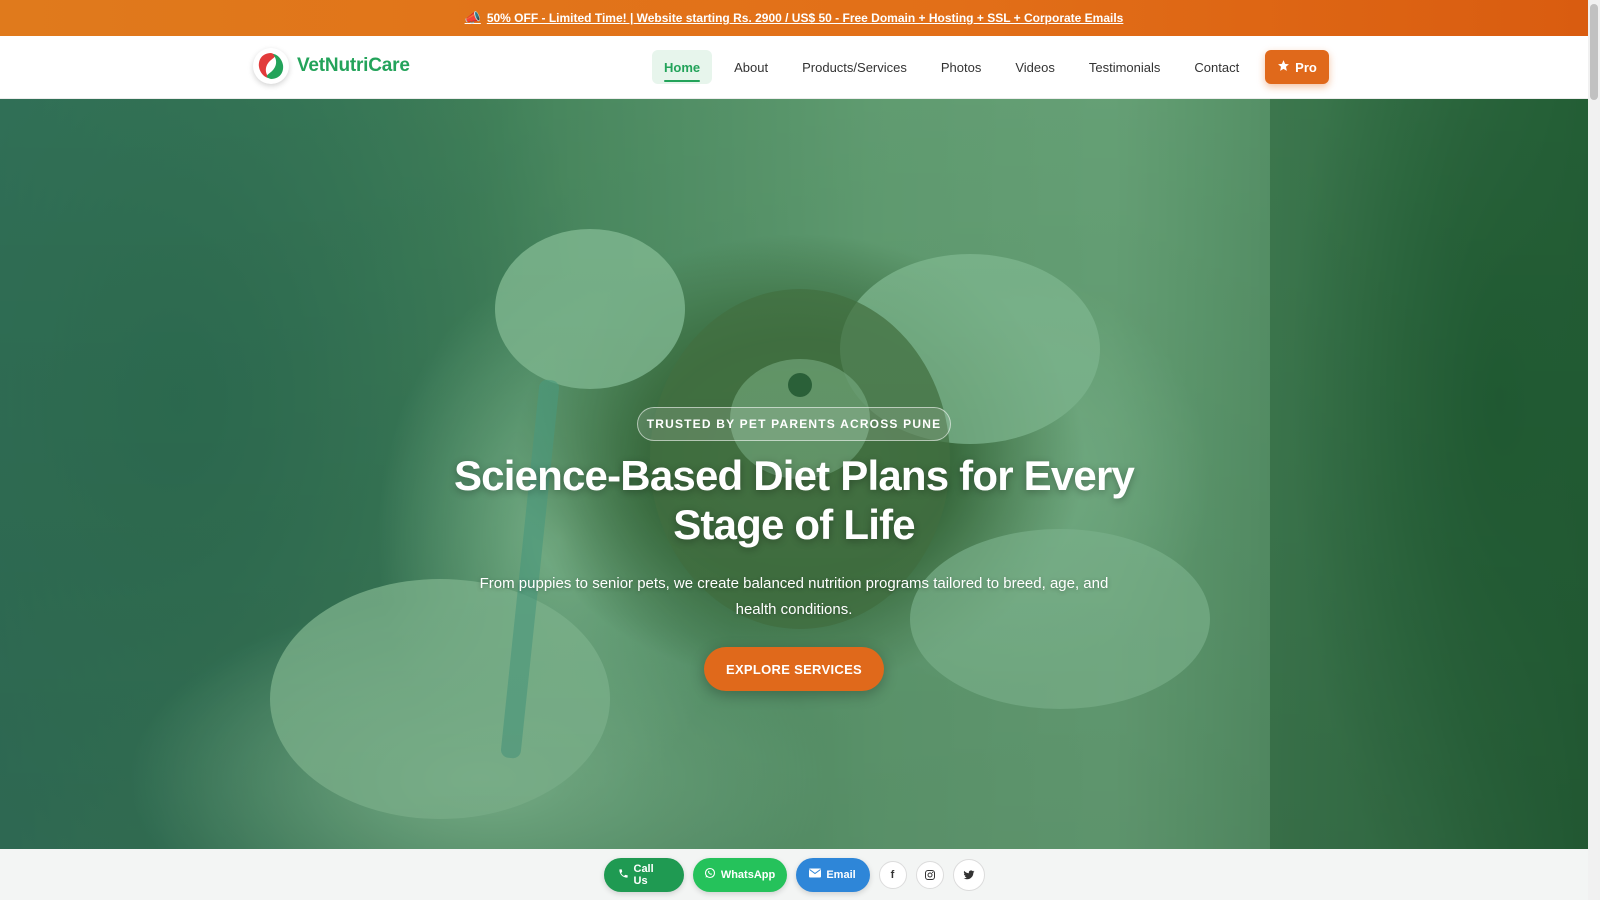 The height and width of the screenshot is (900, 1600). What do you see at coordinates (1283, 67) in the screenshot?
I see `star-icon` at bounding box center [1283, 67].